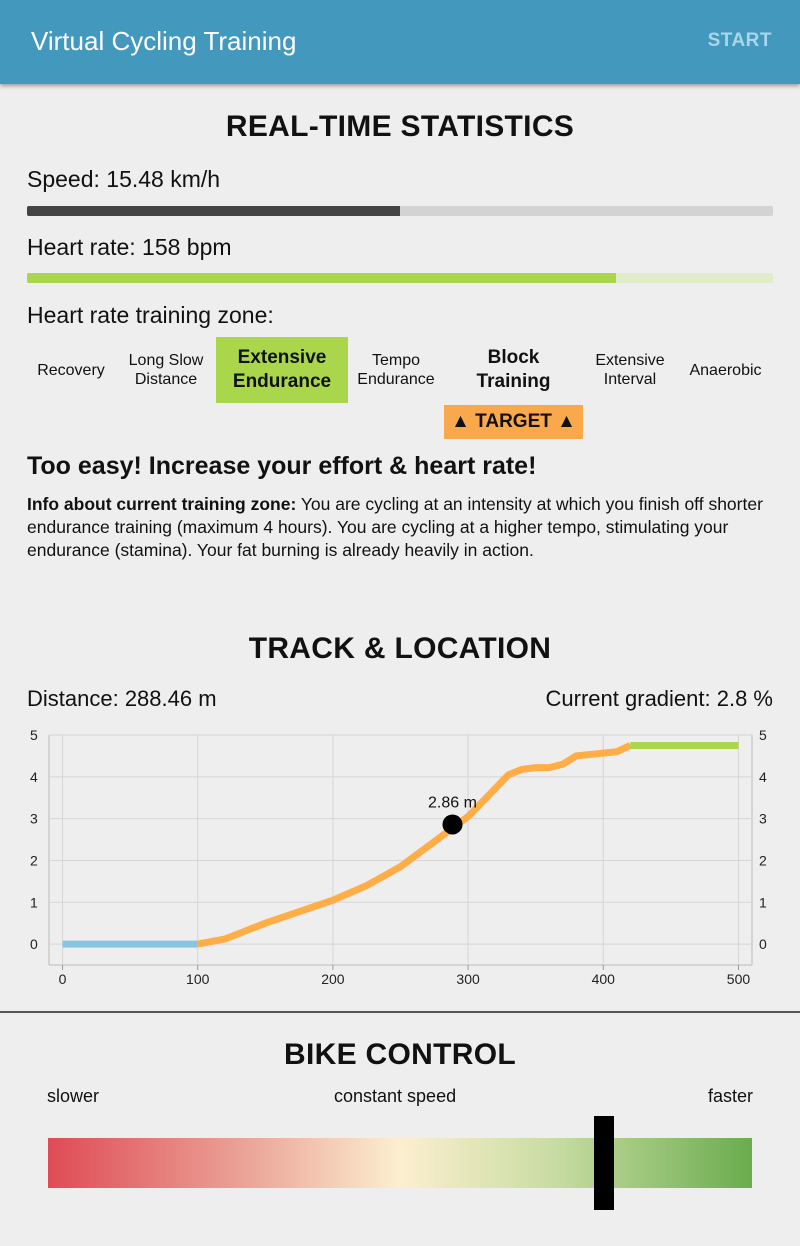 The width and height of the screenshot is (800, 1246). What do you see at coordinates (452, 802) in the screenshot?
I see `position-marker-label: 2.86 m` at bounding box center [452, 802].